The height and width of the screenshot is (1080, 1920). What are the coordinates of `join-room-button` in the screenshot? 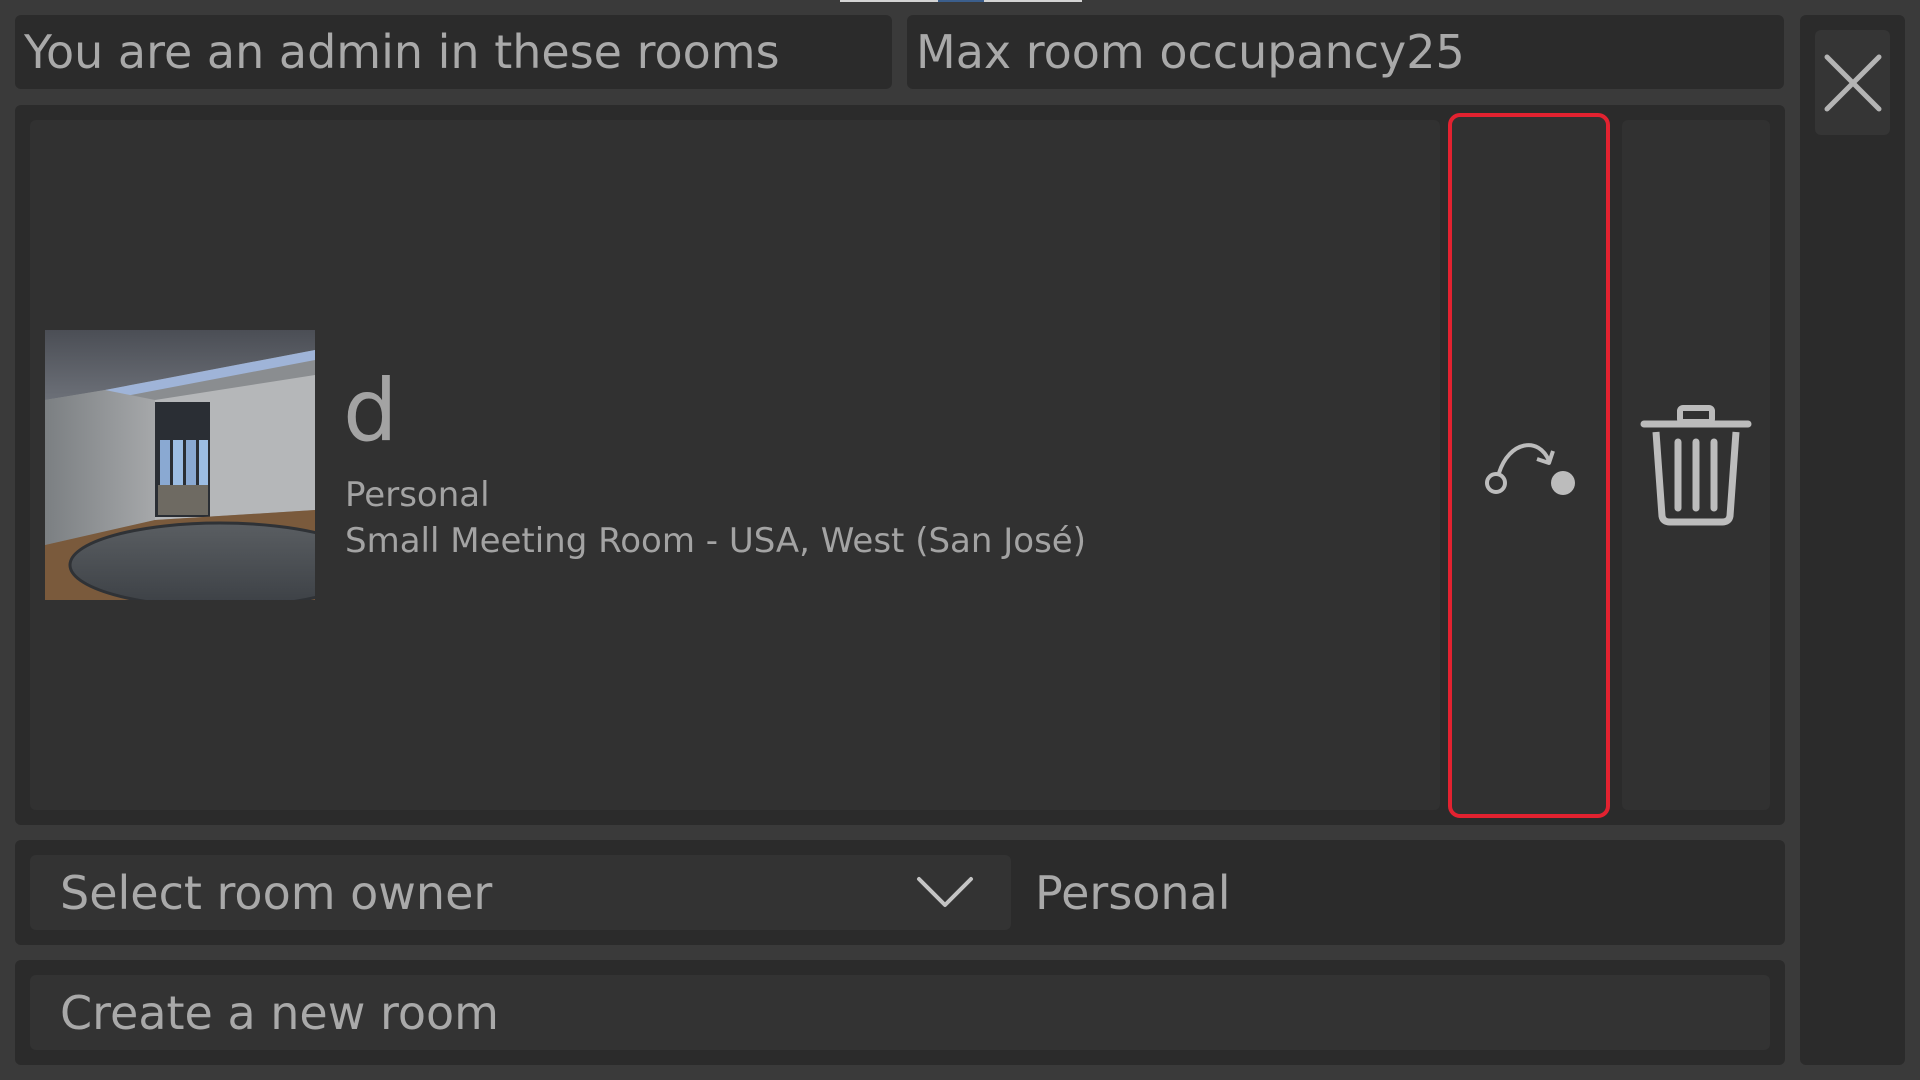 It's located at (1529, 465).